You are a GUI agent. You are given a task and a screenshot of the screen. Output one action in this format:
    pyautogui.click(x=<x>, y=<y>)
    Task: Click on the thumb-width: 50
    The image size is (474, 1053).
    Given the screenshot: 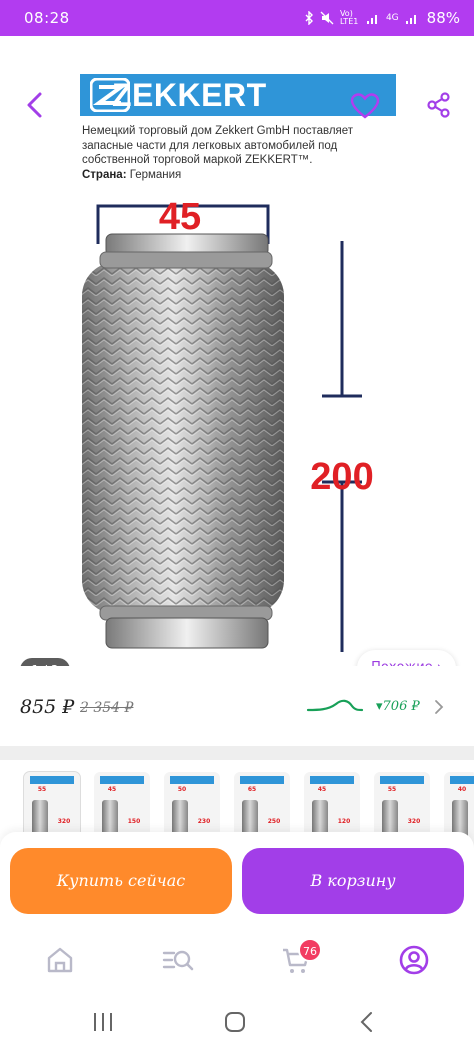 What is the action you would take?
    pyautogui.click(x=182, y=789)
    